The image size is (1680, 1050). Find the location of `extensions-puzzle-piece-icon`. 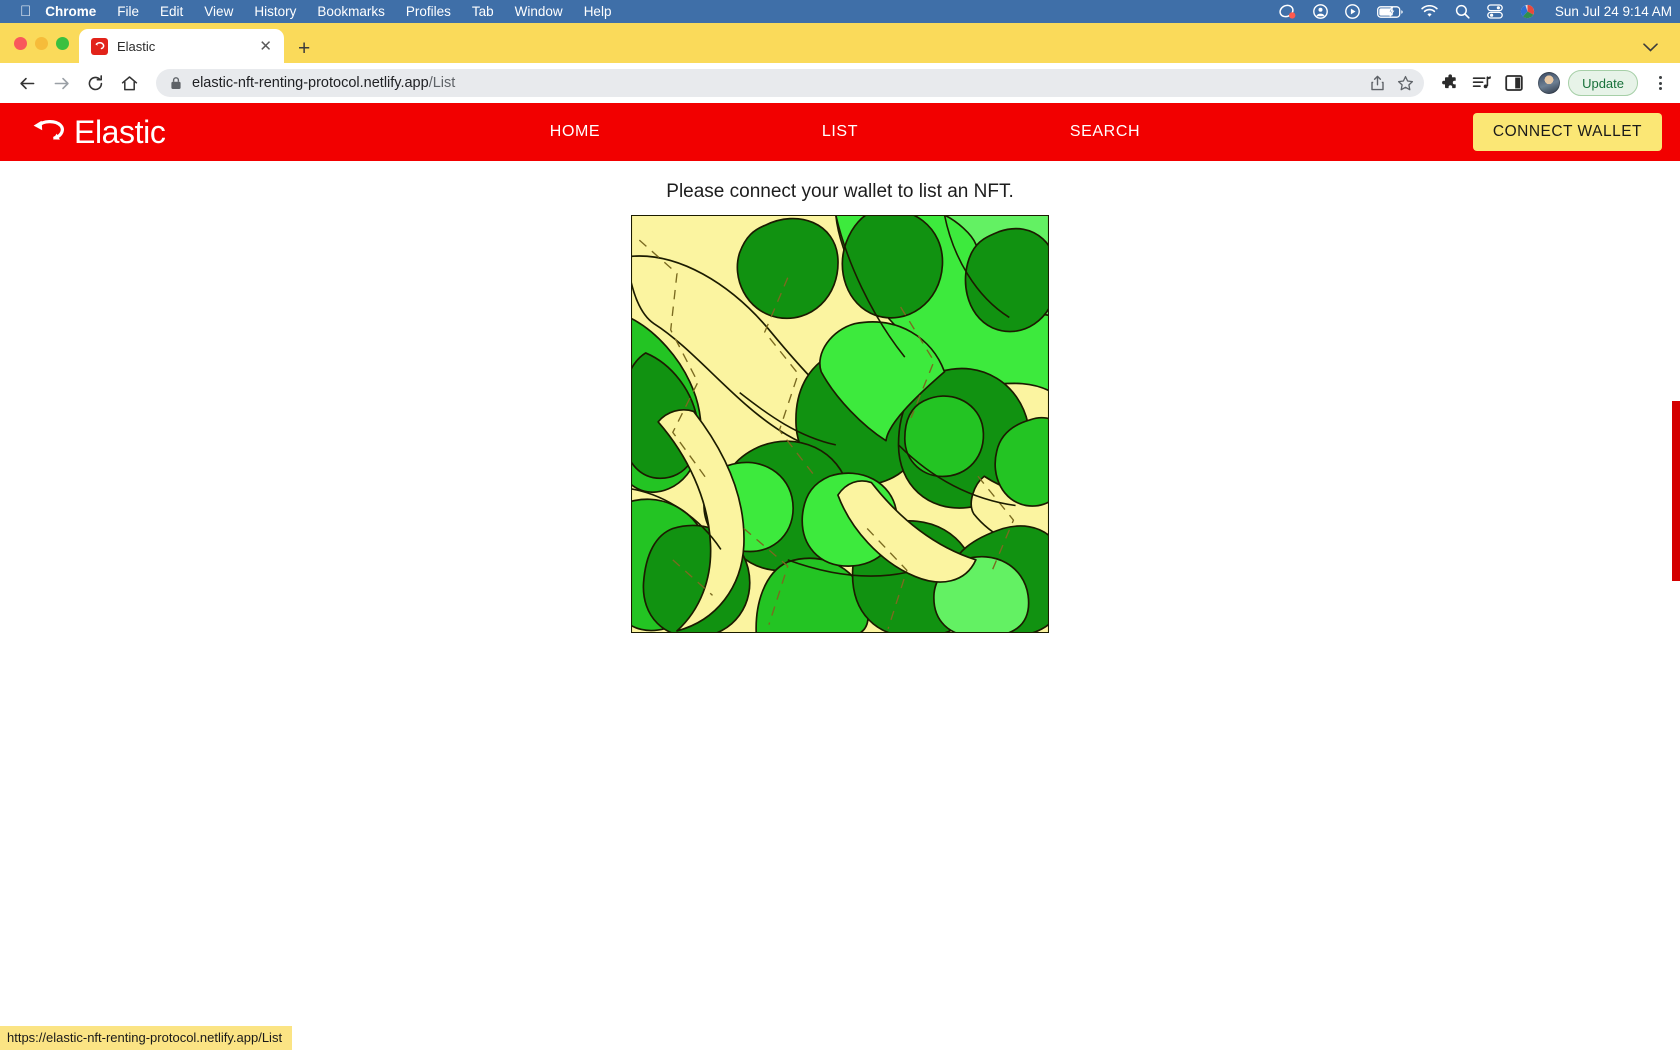

extensions-puzzle-piece-icon is located at coordinates (1450, 83).